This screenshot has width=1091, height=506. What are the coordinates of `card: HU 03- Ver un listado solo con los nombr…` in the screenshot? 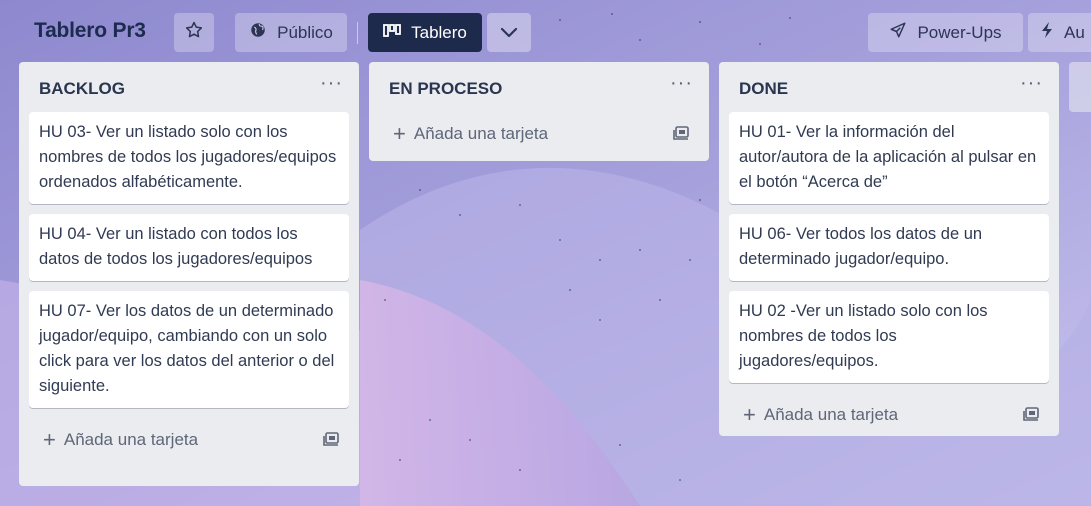 It's located at (189, 158).